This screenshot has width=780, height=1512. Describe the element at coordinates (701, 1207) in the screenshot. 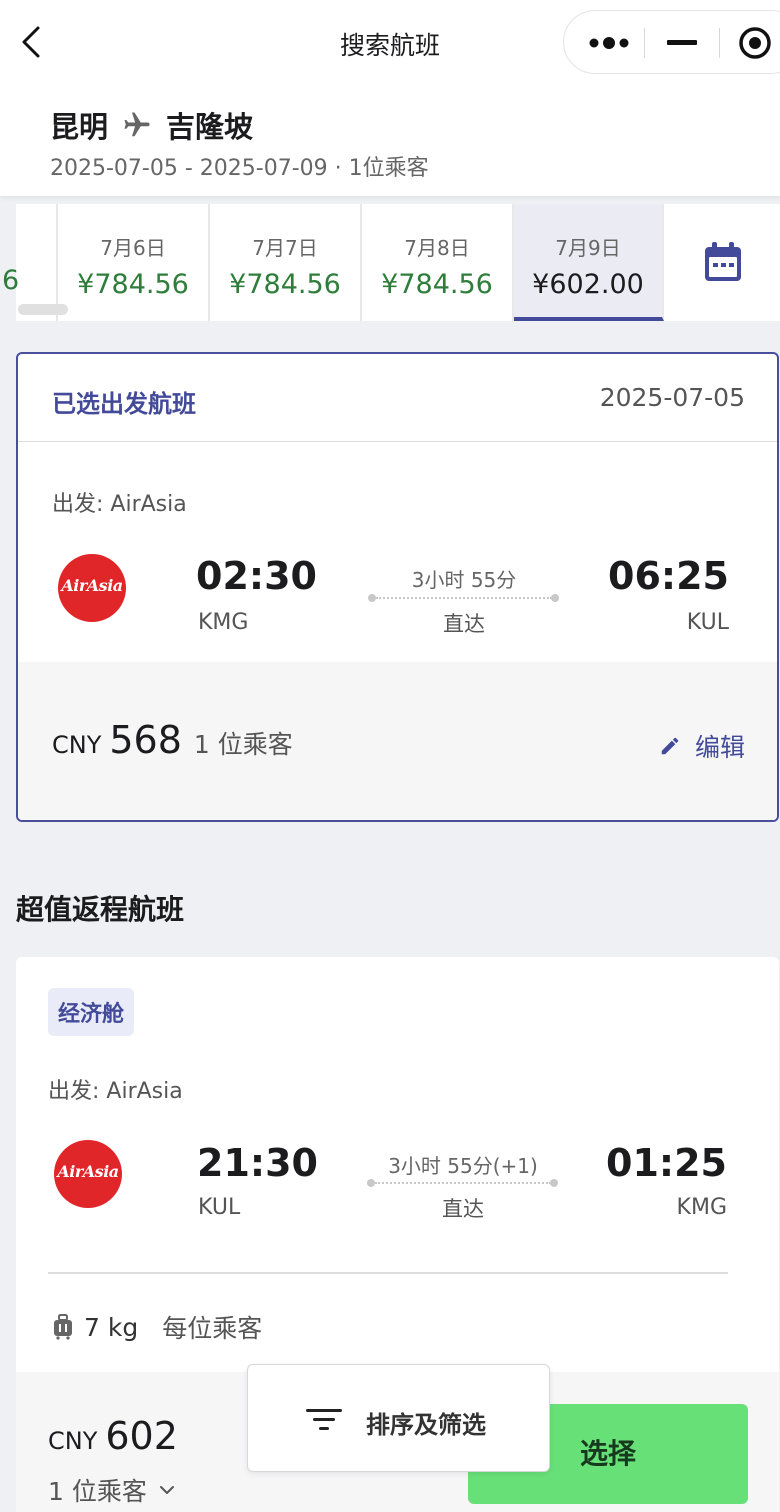

I see `arrival-airport-code: KMG` at that location.